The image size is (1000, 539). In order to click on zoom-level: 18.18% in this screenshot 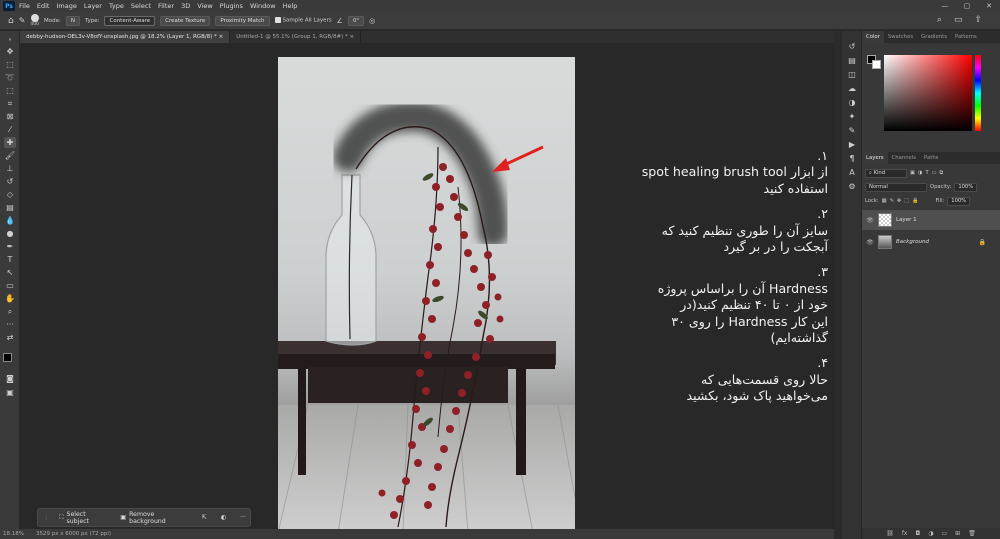, I will do `click(13, 534)`.